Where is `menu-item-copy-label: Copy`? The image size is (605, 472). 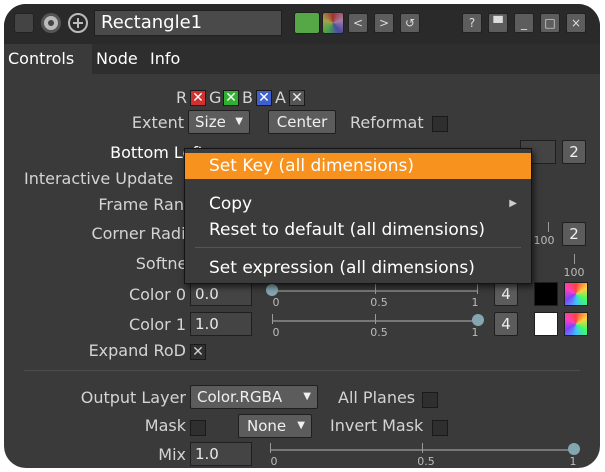 menu-item-copy-label: Copy is located at coordinates (231, 204).